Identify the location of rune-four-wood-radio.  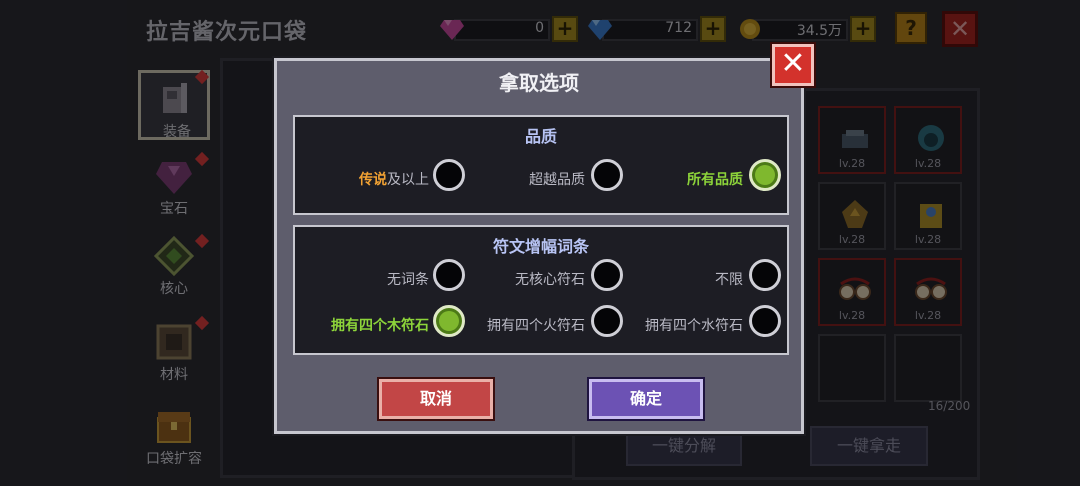
(449, 321).